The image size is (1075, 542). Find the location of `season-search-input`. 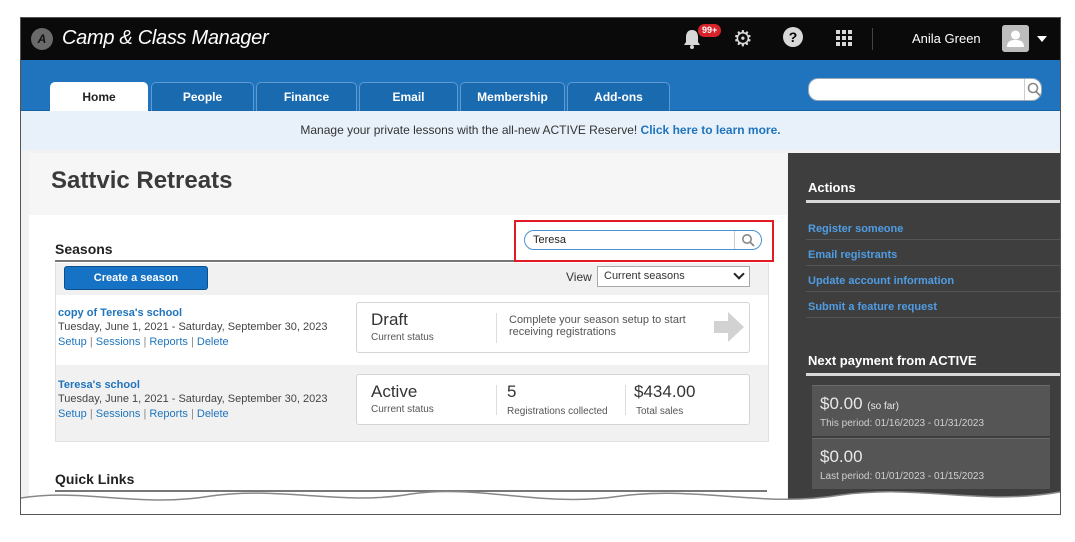

season-search-input is located at coordinates (643, 240).